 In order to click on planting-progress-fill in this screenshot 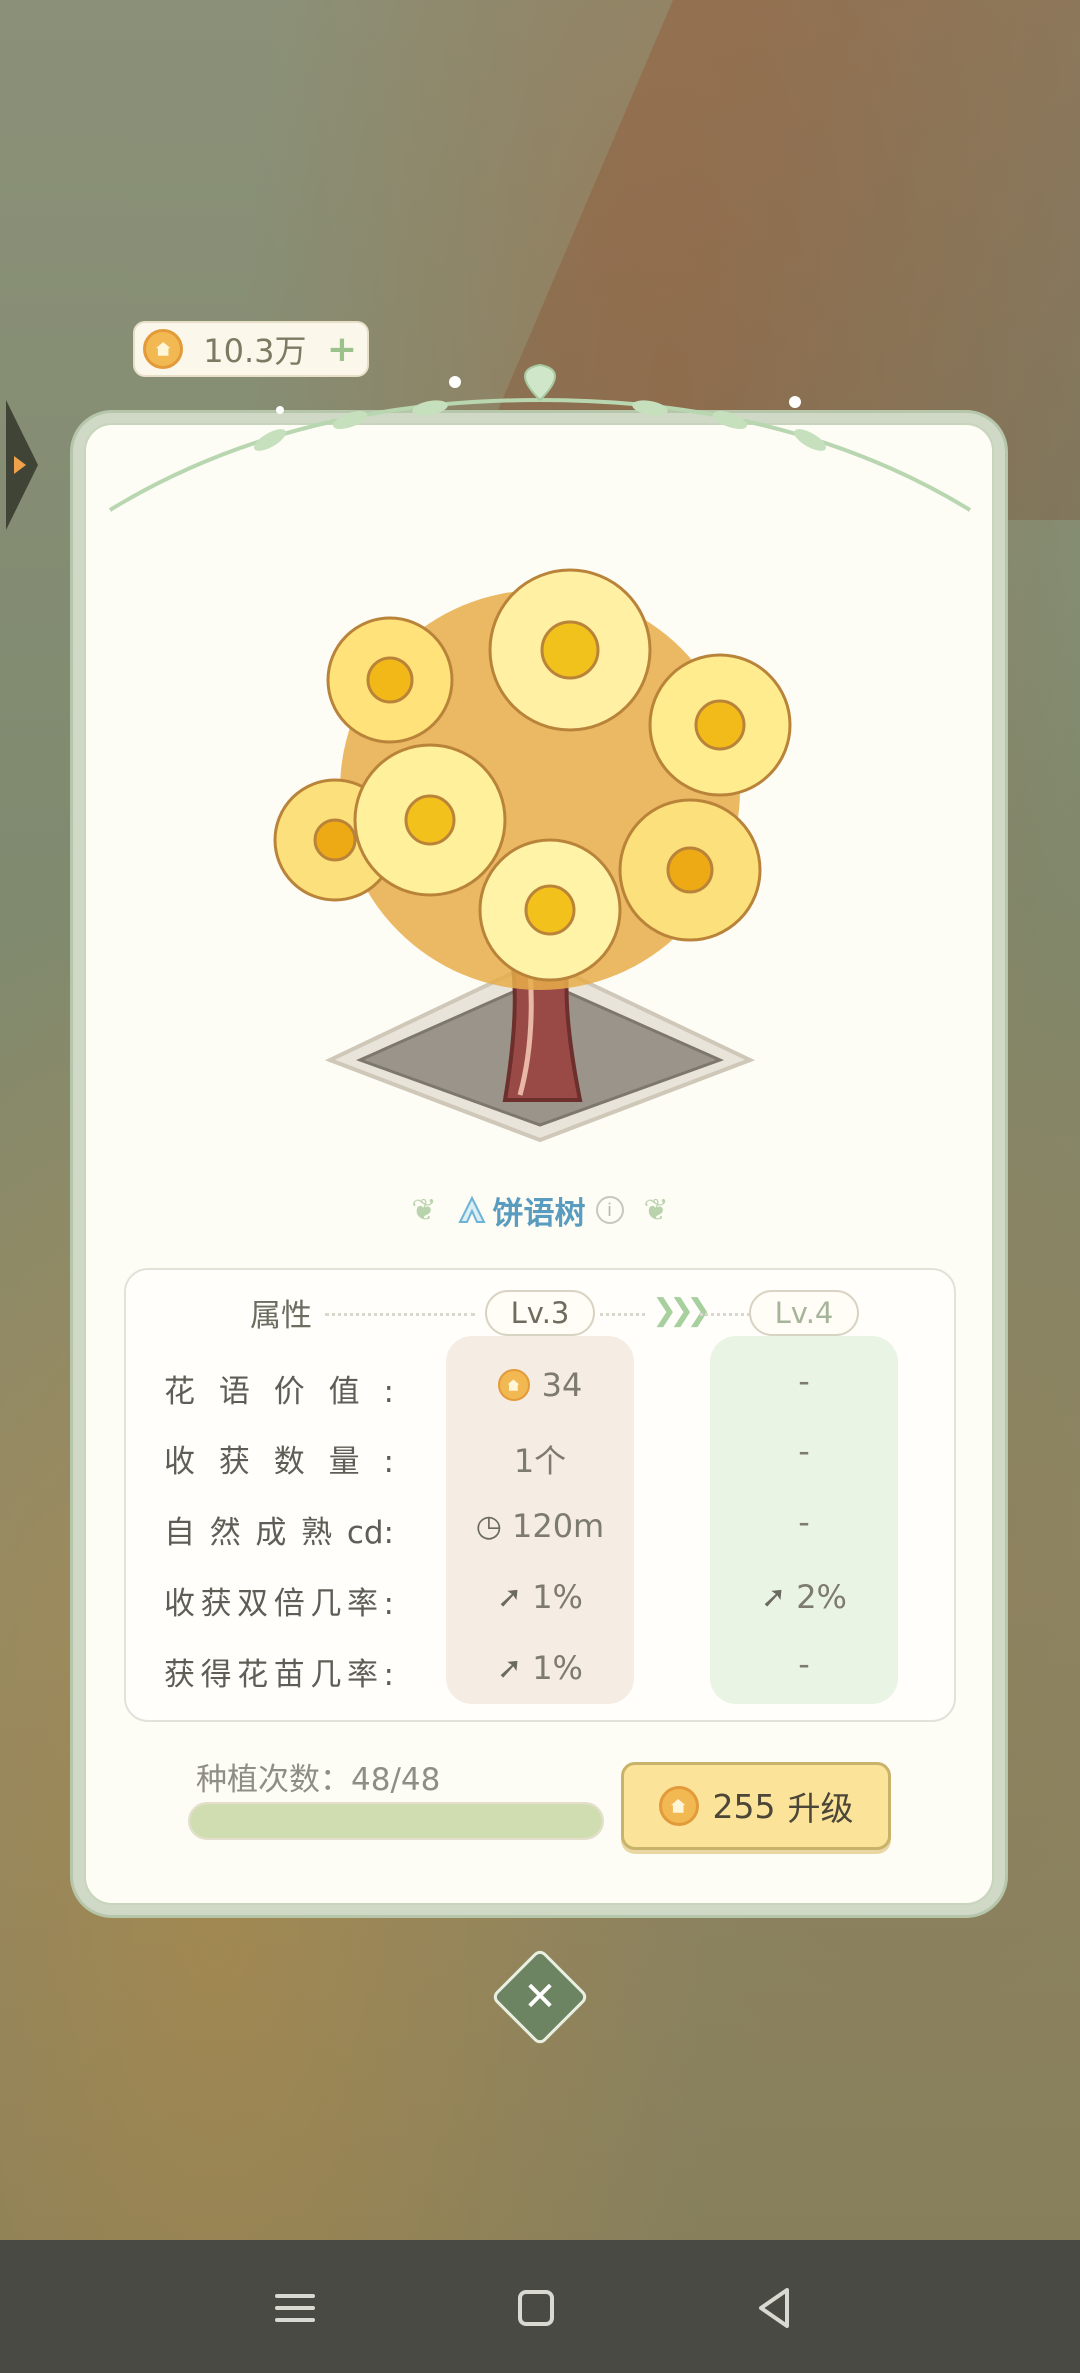, I will do `click(396, 1821)`.